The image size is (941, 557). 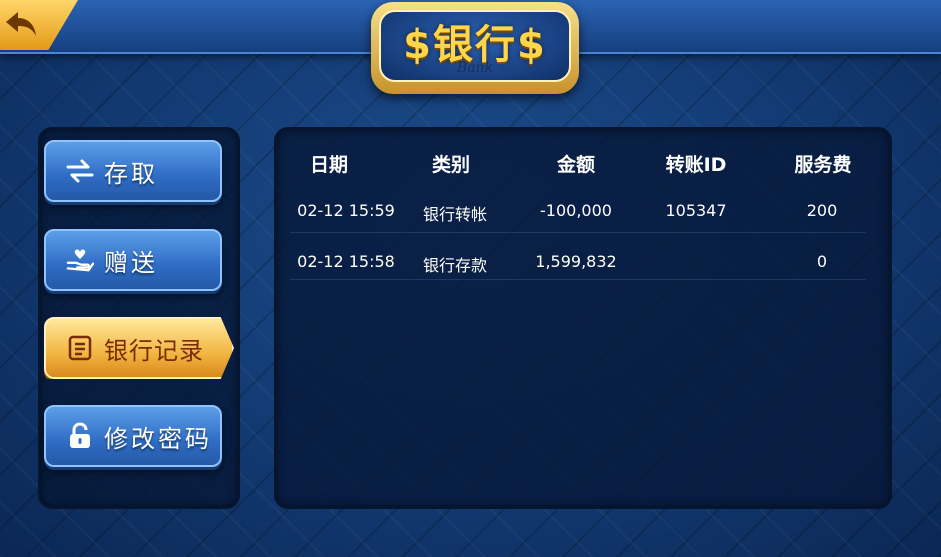 I want to click on column-header-service-fee: 服务费, so click(x=823, y=165).